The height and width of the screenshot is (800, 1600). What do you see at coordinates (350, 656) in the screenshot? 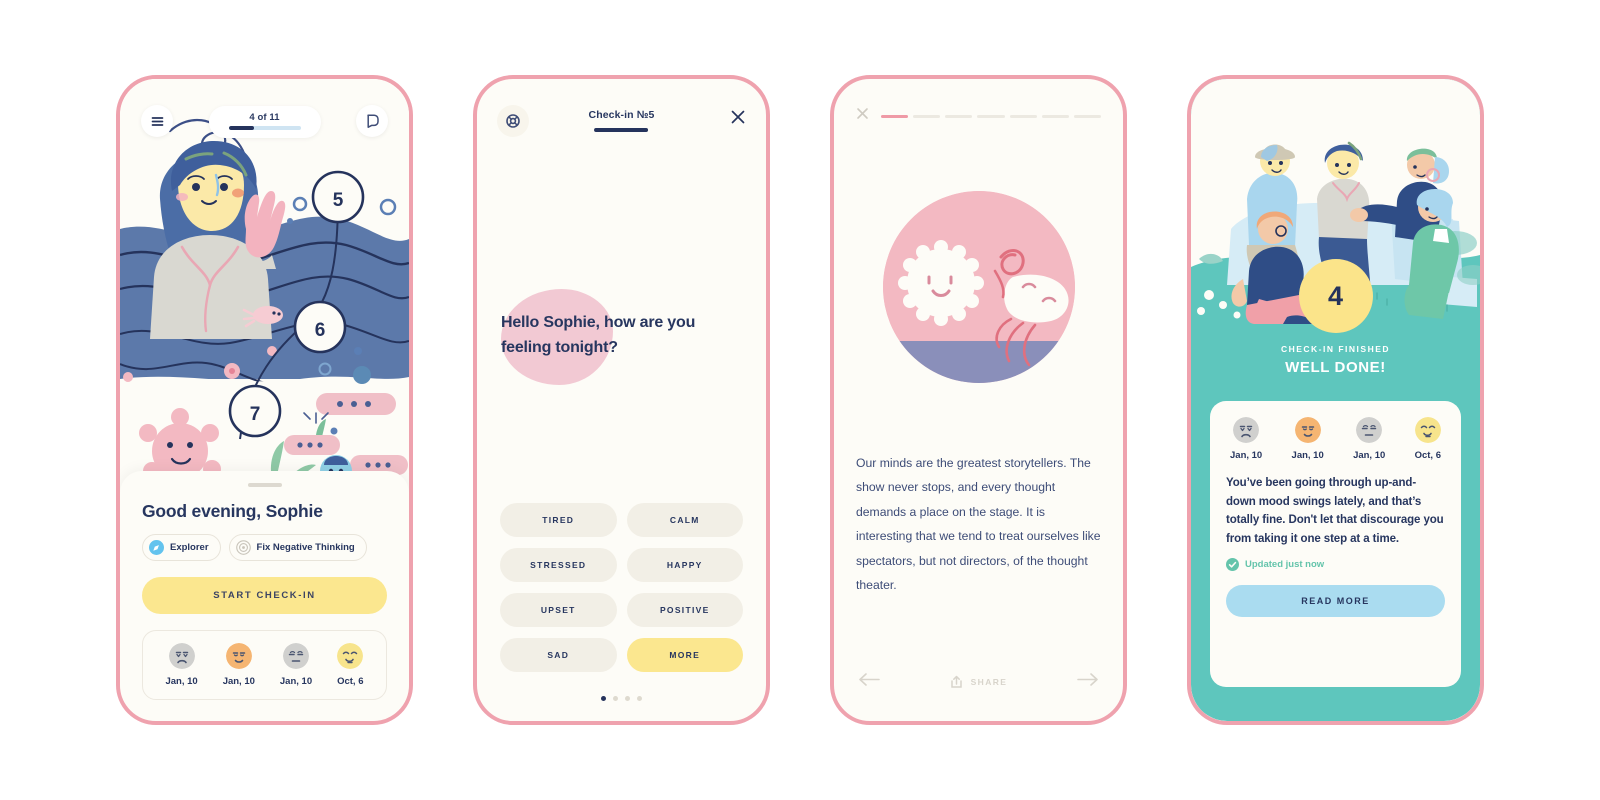
I see `face-happy-icon` at bounding box center [350, 656].